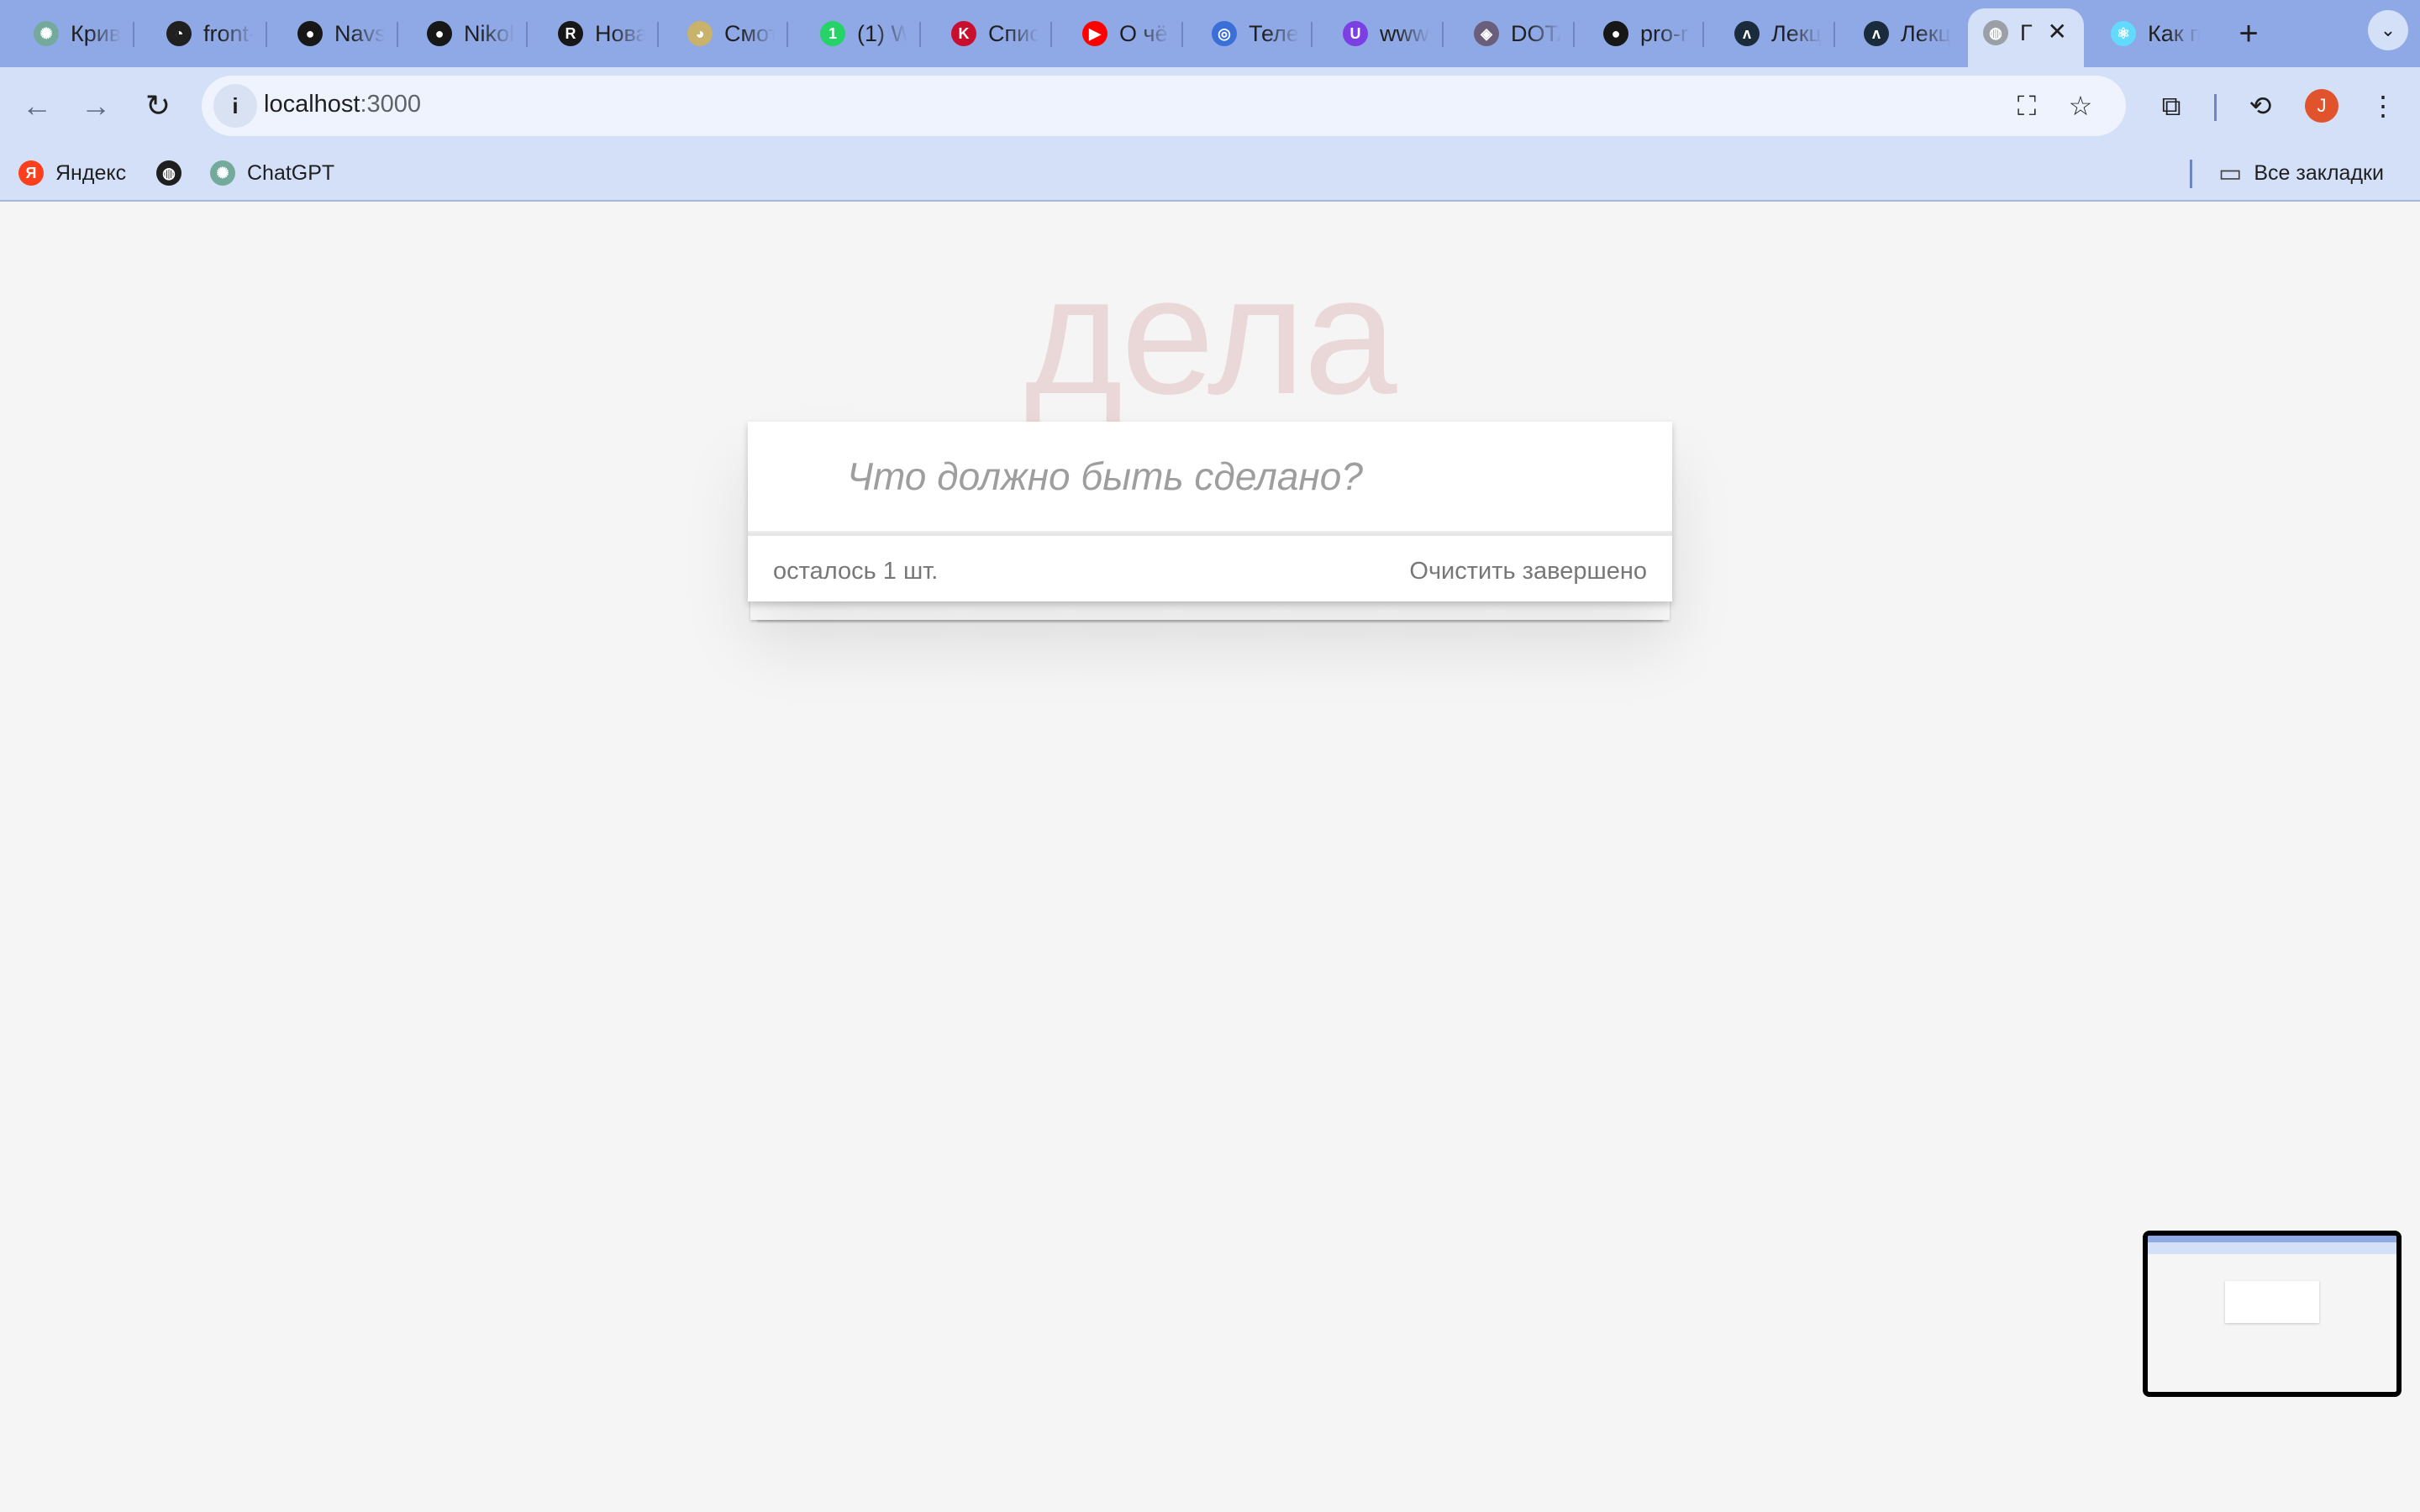 The image size is (2420, 1512). What do you see at coordinates (96, 106) in the screenshot?
I see `forward-arrow-icon: →` at bounding box center [96, 106].